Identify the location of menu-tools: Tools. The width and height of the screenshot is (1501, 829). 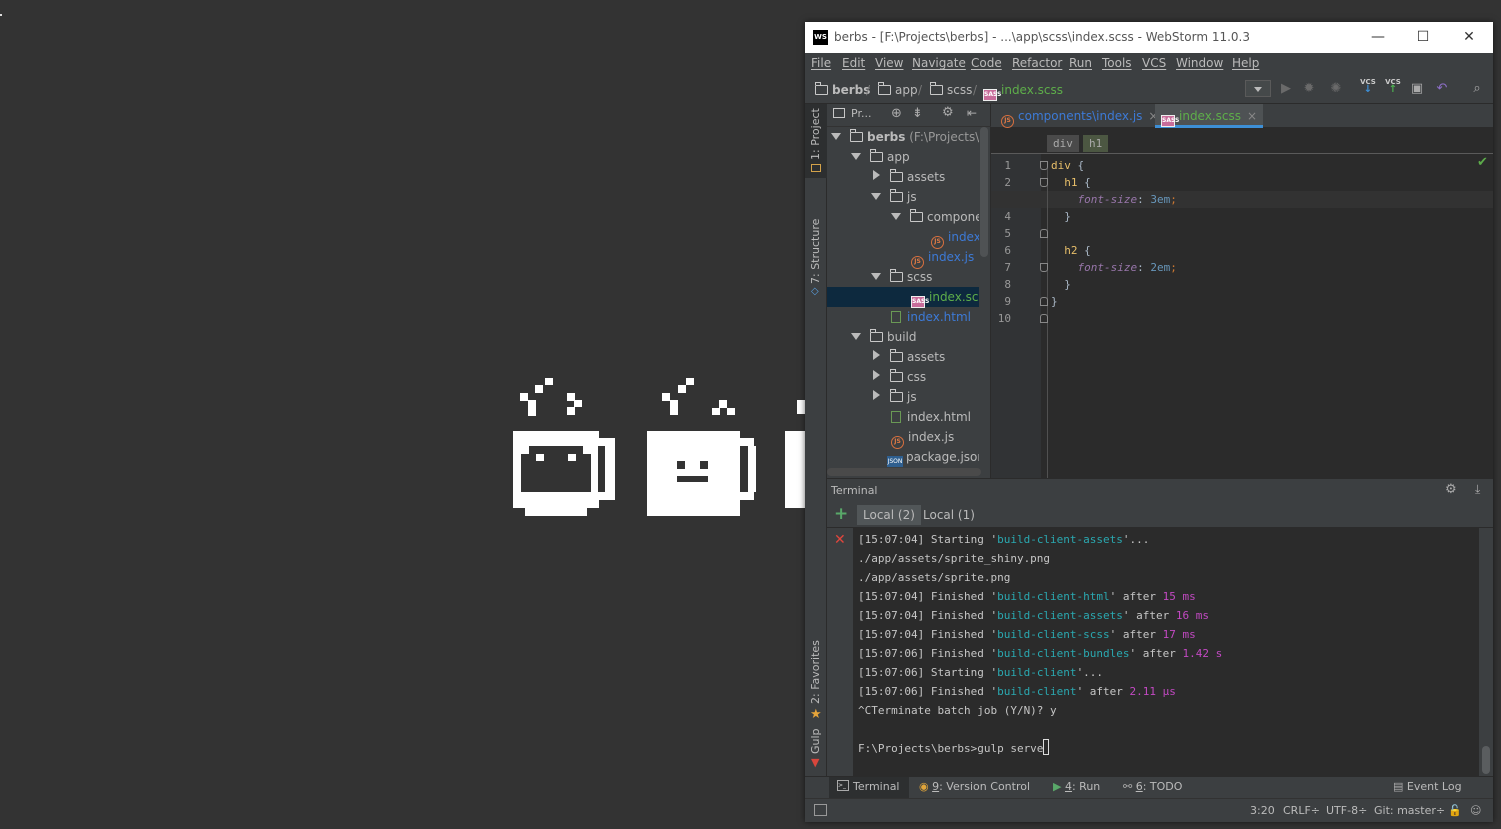
(1117, 63).